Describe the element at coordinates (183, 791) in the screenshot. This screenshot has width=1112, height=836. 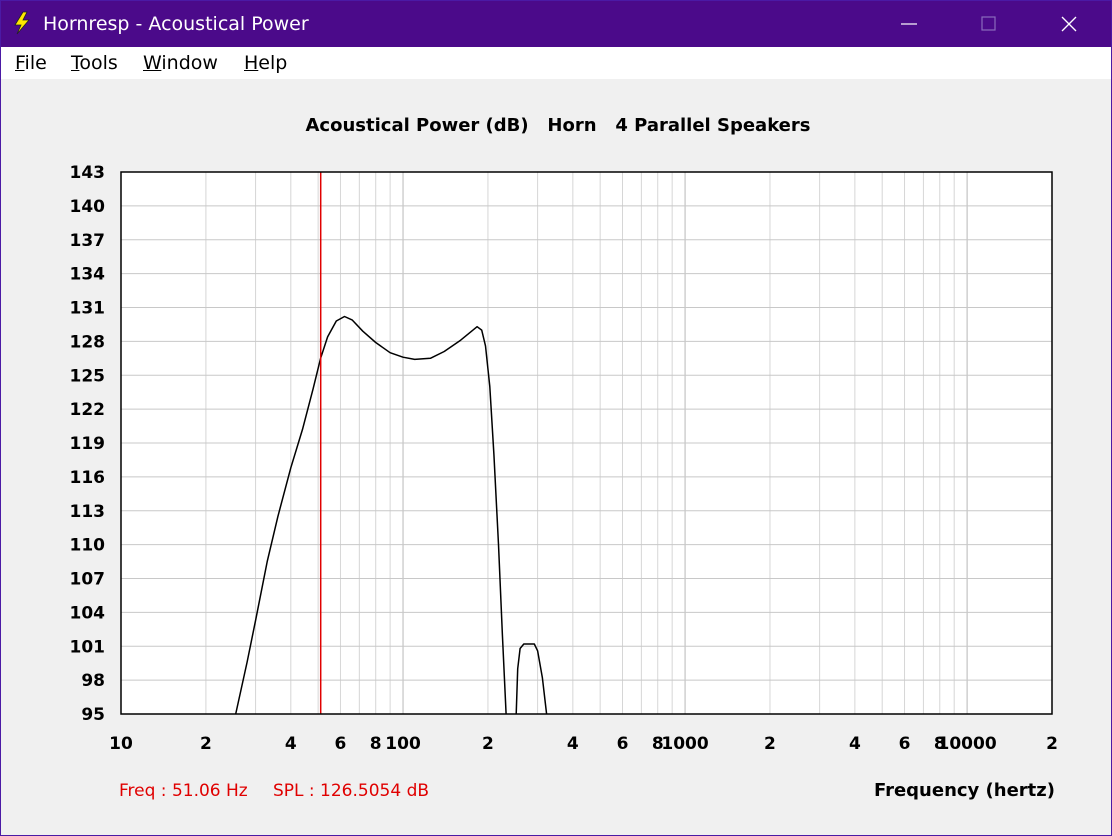
I see `cursor-frequency-readout: Freq : 51.06 Hz` at that location.